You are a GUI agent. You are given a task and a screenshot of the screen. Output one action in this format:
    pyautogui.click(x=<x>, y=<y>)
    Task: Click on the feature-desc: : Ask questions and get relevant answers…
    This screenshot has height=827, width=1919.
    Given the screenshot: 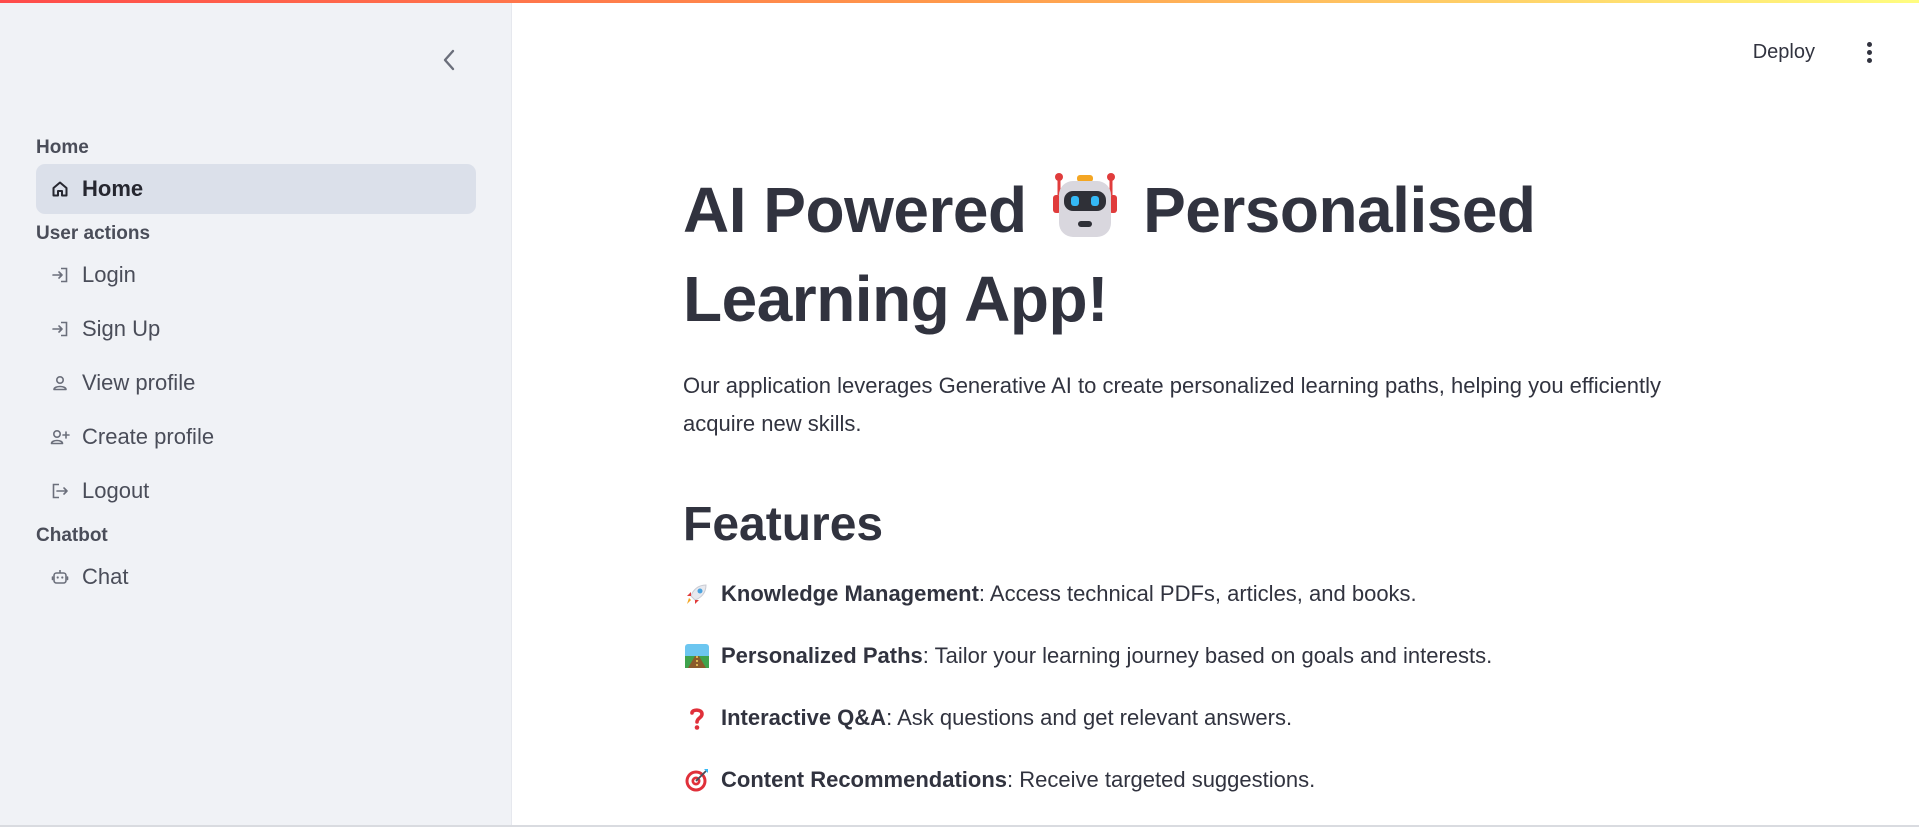 What is the action you would take?
    pyautogui.click(x=1089, y=718)
    